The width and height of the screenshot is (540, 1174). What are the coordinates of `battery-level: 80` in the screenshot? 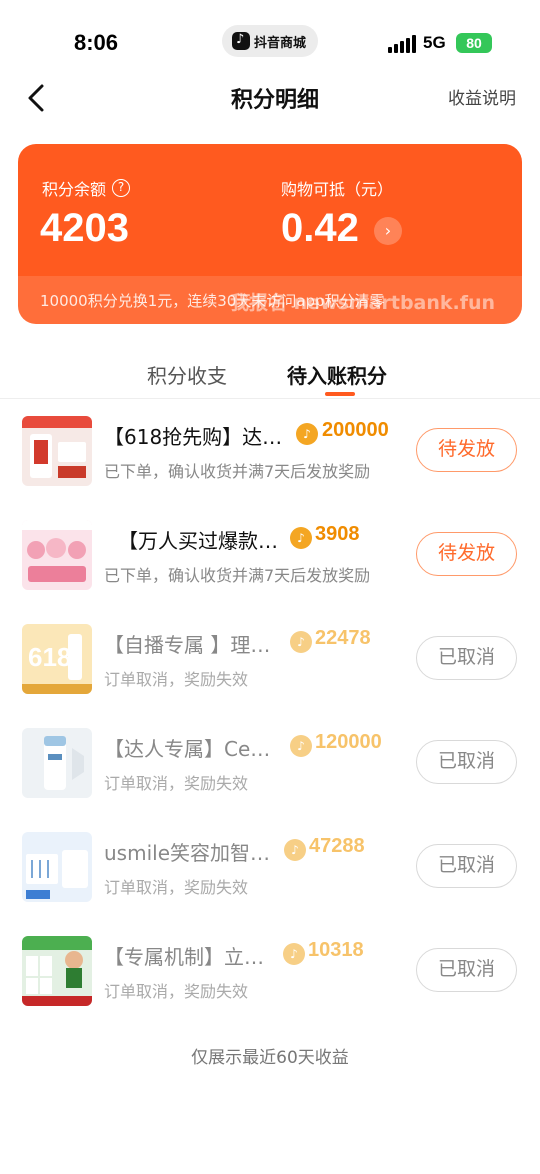 It's located at (474, 43).